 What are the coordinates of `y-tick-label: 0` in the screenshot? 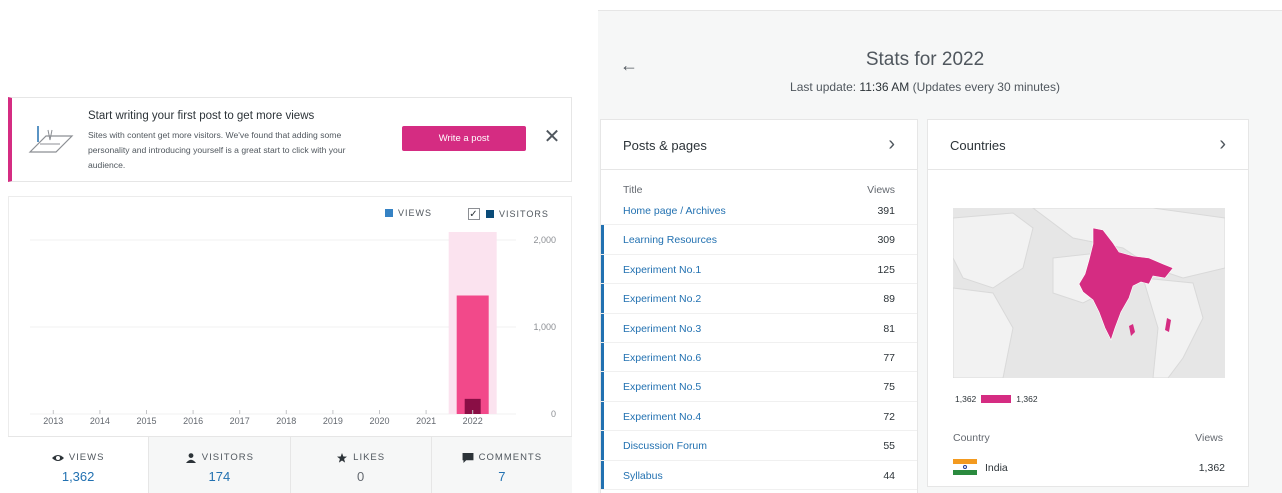 It's located at (553, 414).